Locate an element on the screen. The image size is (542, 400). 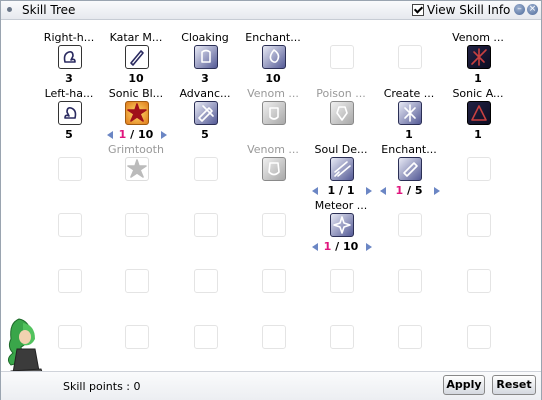
poison-react-icon is located at coordinates (342, 113).